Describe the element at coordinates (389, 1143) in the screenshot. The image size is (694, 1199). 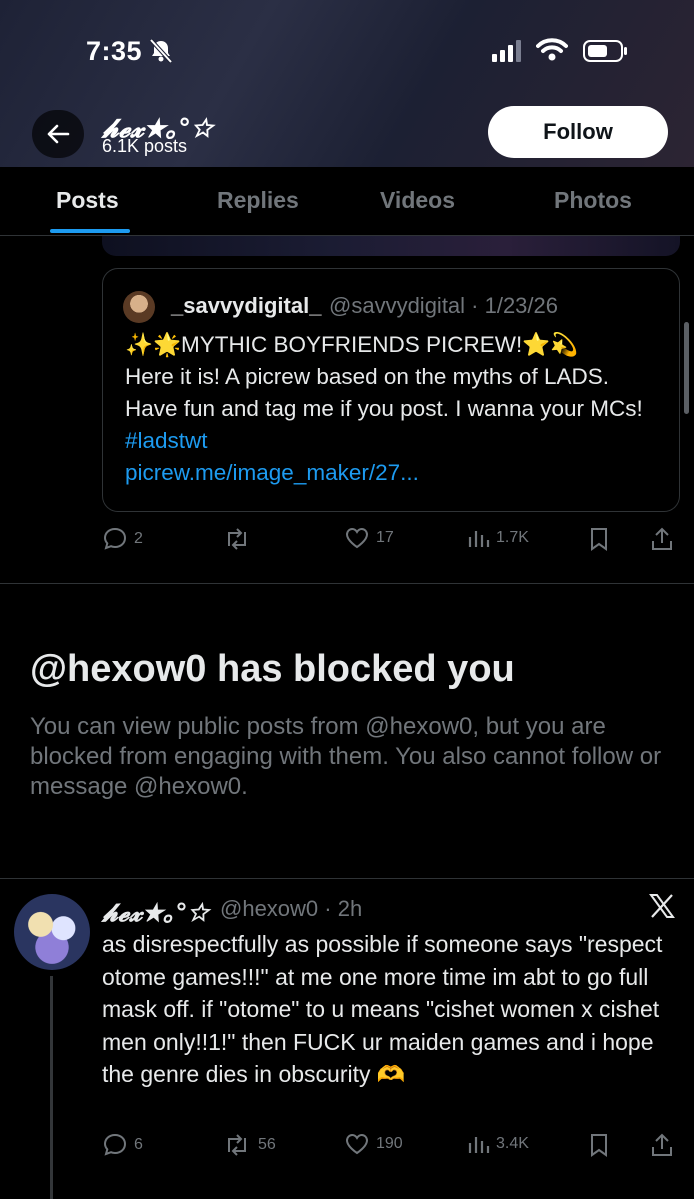
I see `like-count: 190` at that location.